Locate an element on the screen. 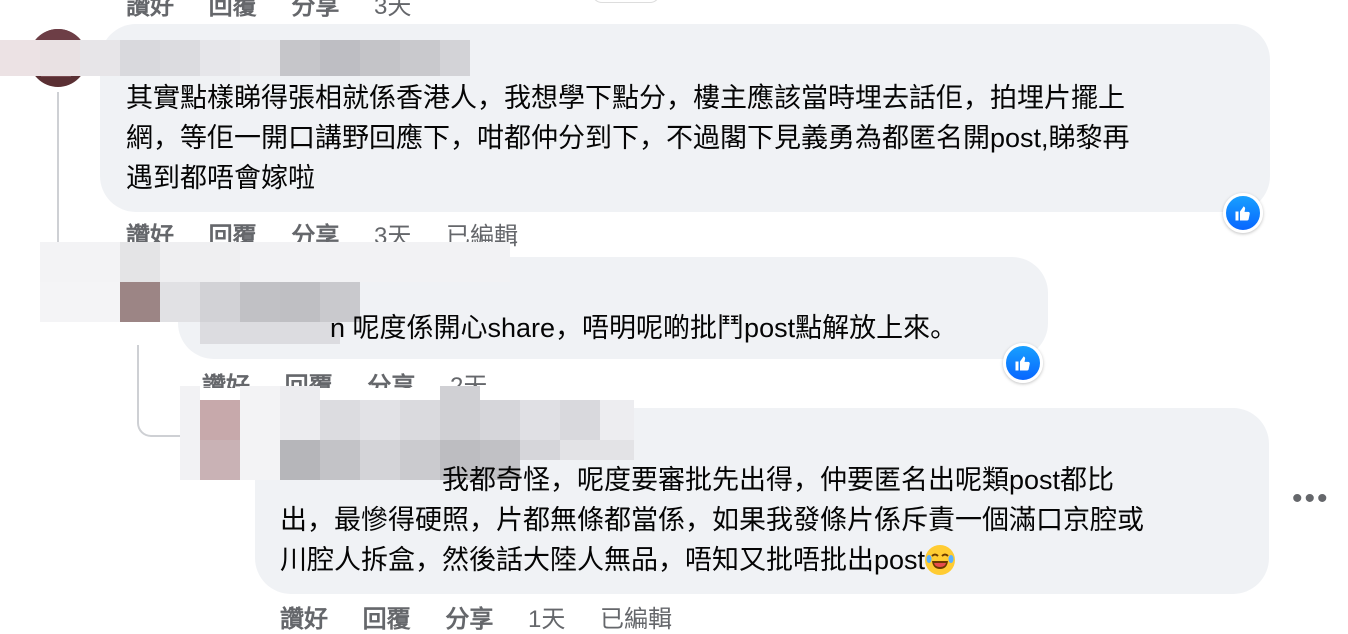 This screenshot has height=634, width=1348. timestamp: 3天 is located at coordinates (392, 10).